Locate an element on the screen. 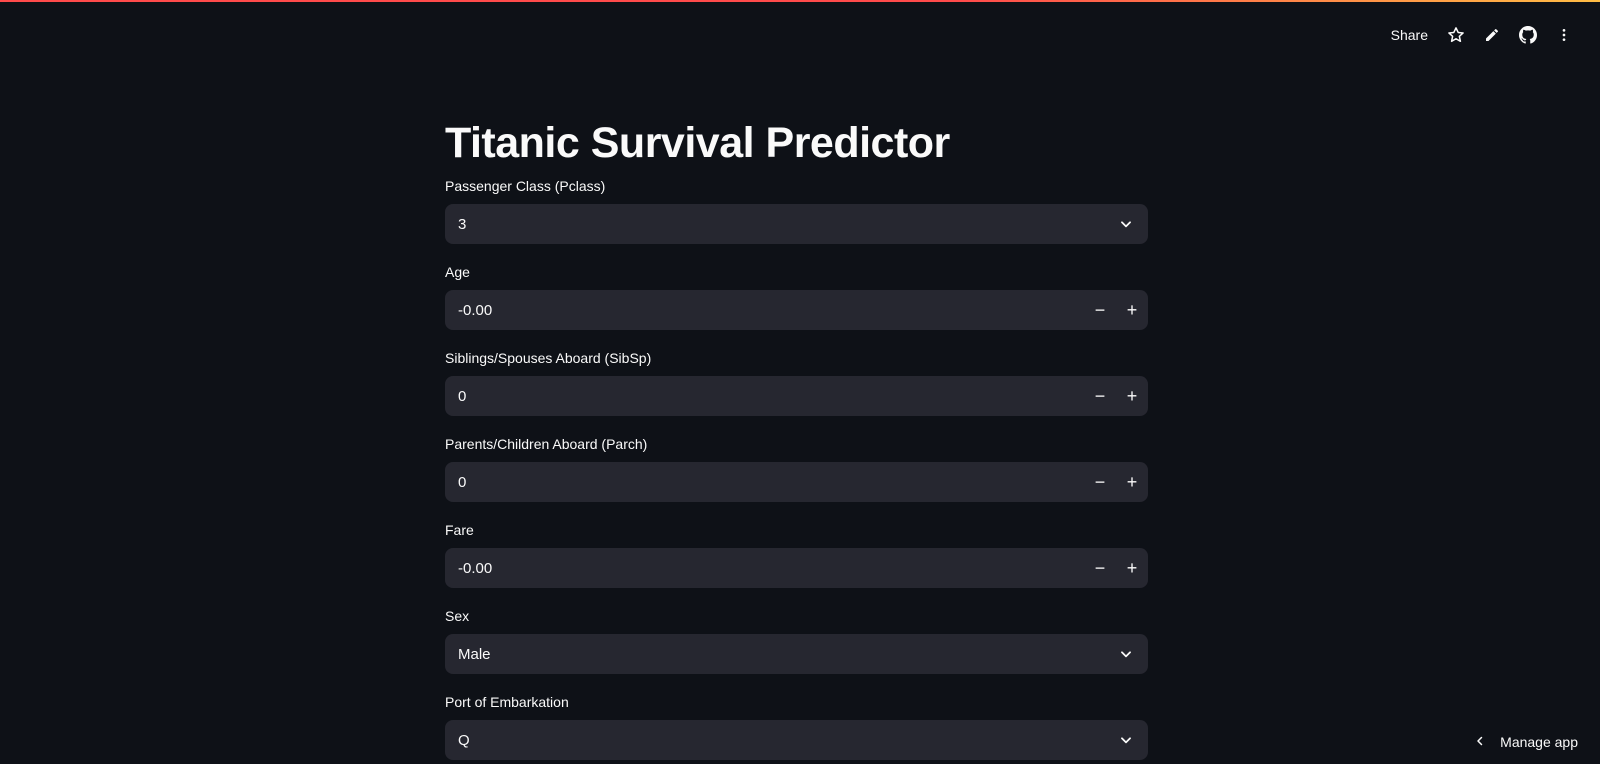 This screenshot has height=764, width=1600. fare-field: Fare -0.00 − + is located at coordinates (796, 554).